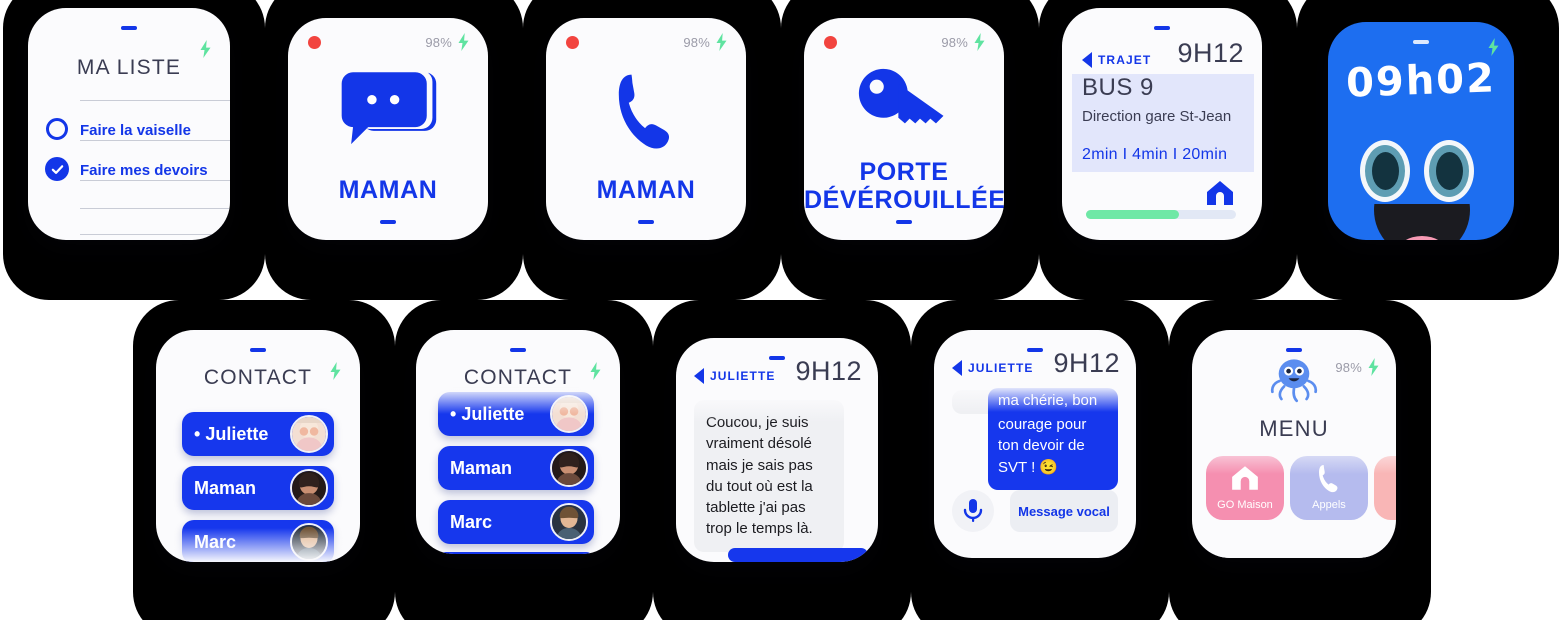 This screenshot has width=1568, height=620. What do you see at coordinates (798, 555) in the screenshot?
I see `message-bubble-outgoing-partial` at bounding box center [798, 555].